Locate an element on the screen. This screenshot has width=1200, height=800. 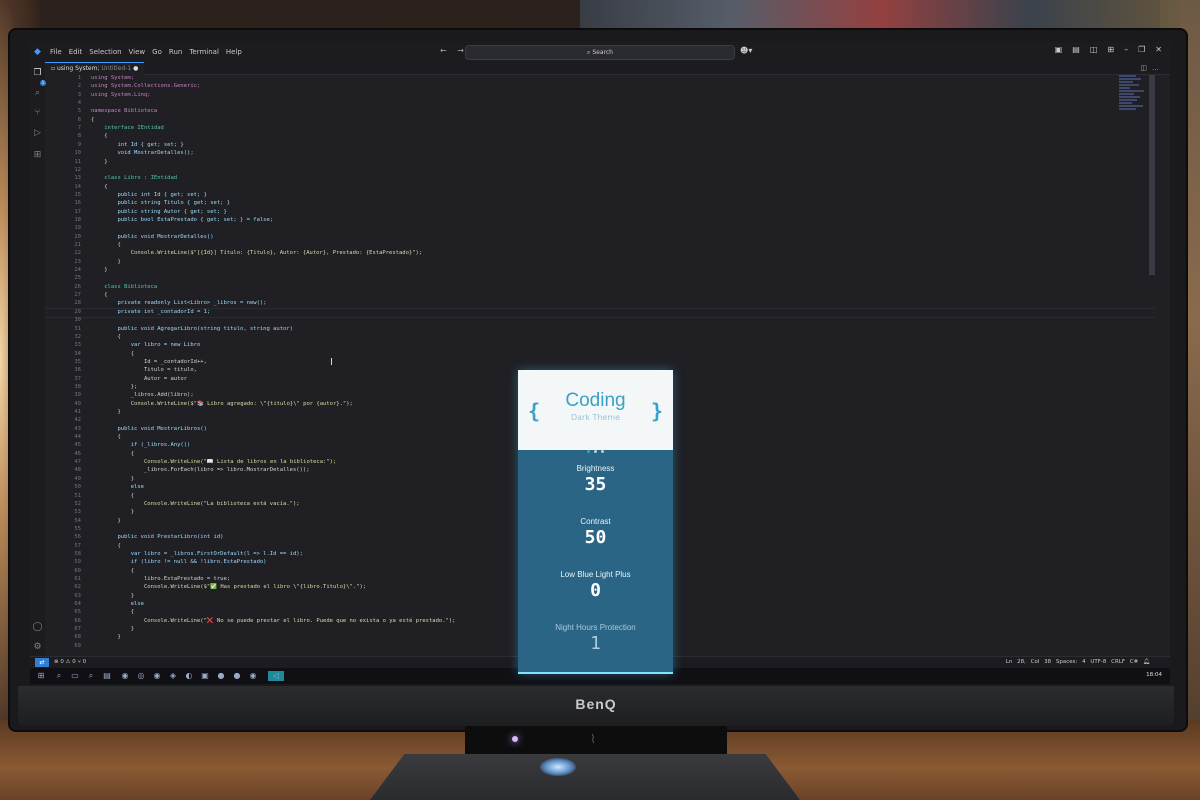
code-line: public void MostrarLibros() is located at coordinates (148, 429).